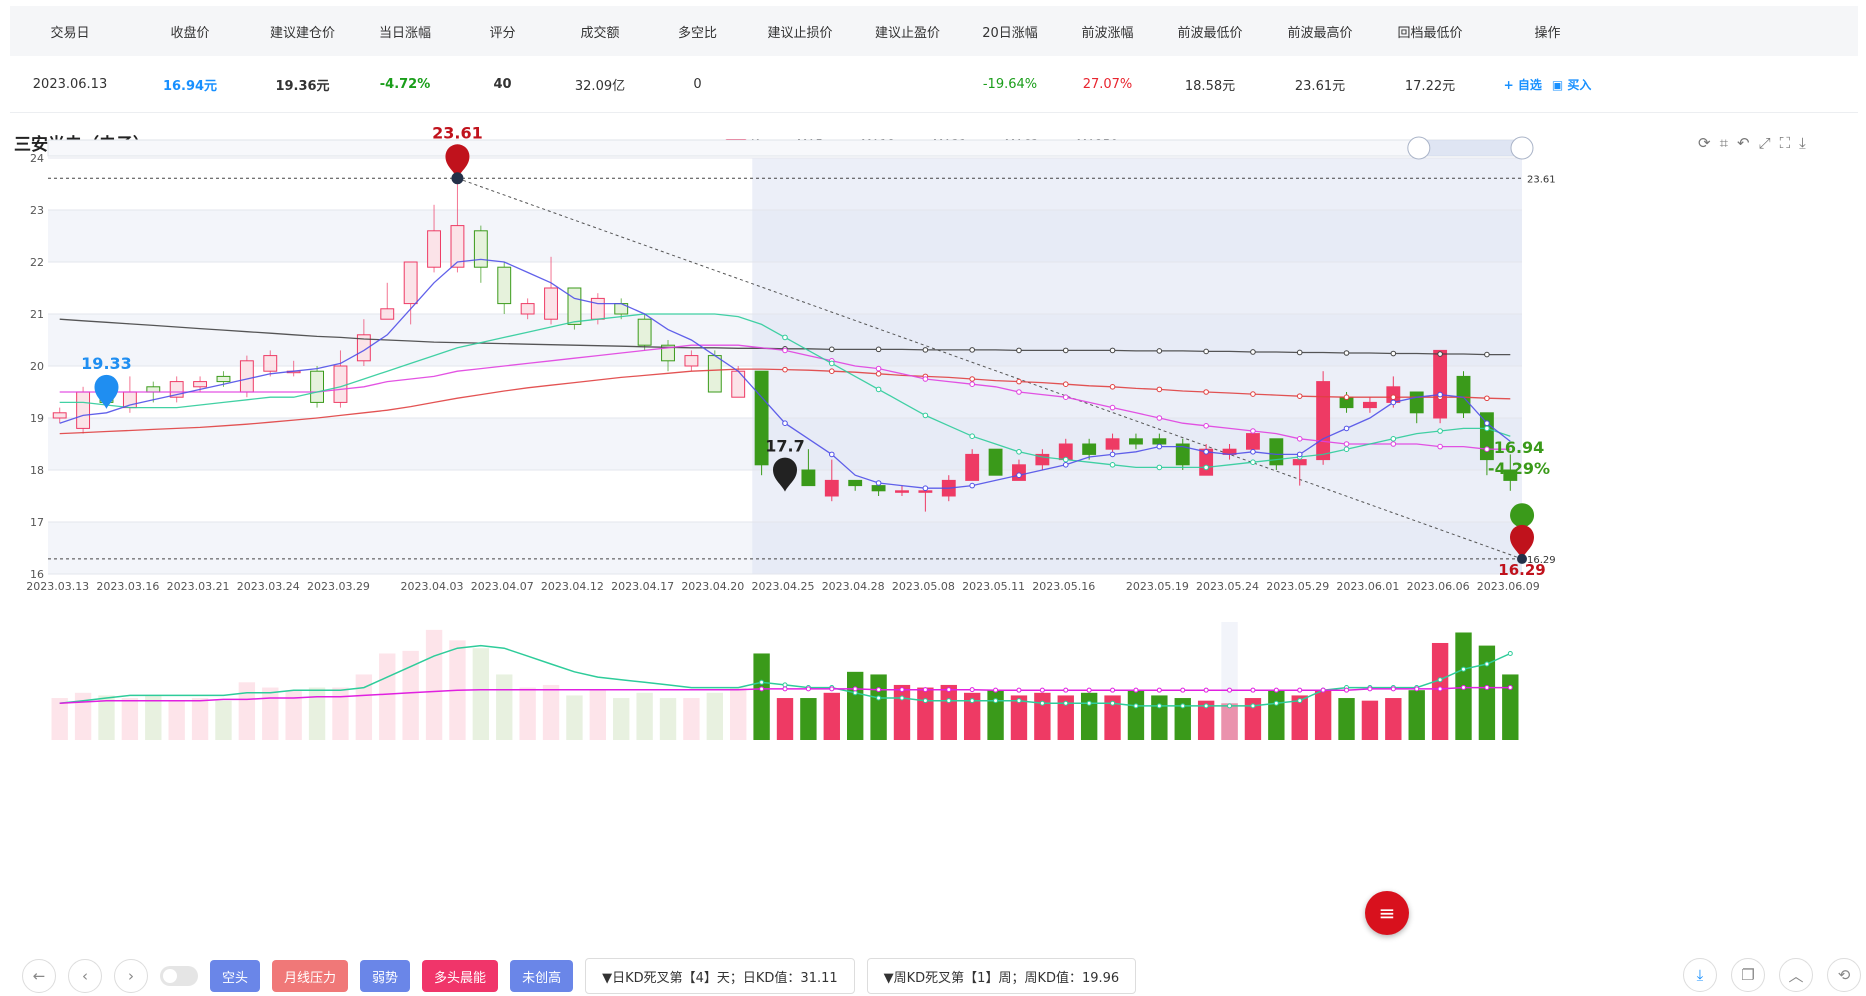  I want to click on x-tick-label: 2023.04.07, so click(502, 586).